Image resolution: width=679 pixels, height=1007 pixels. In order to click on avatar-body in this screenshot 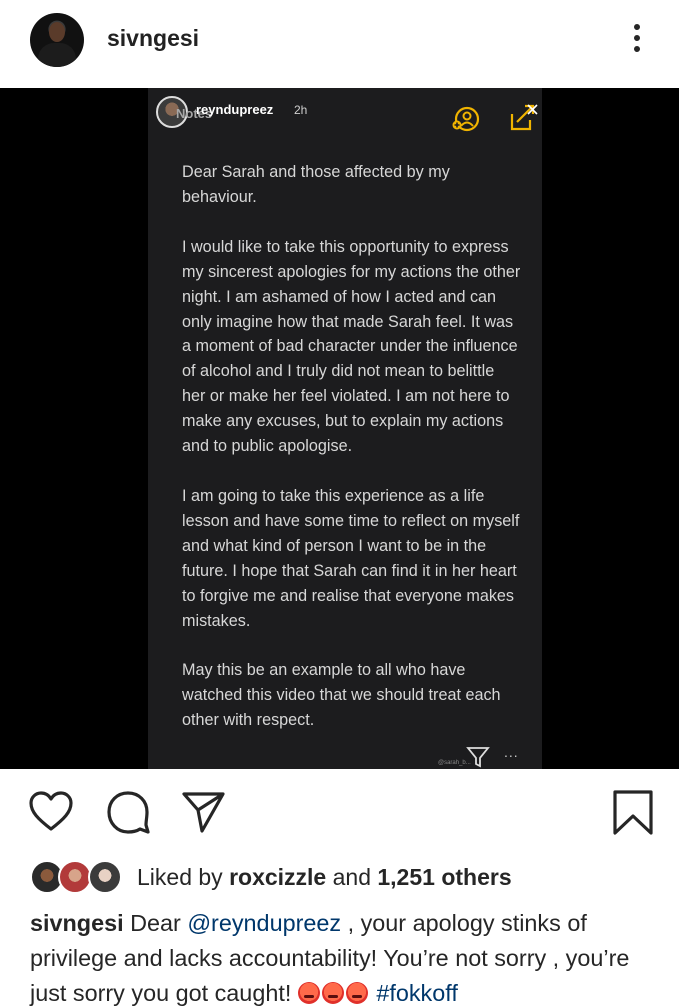, I will do `click(57, 55)`.